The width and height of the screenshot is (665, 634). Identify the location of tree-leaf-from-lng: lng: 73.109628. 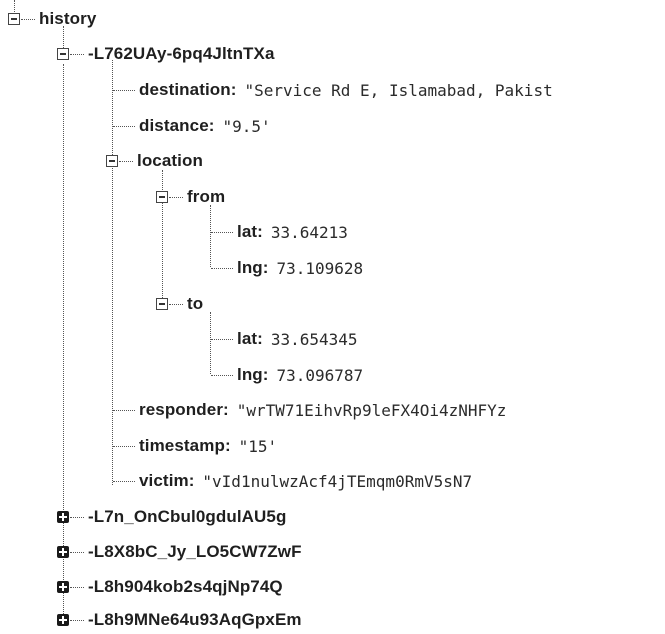
(286, 268).